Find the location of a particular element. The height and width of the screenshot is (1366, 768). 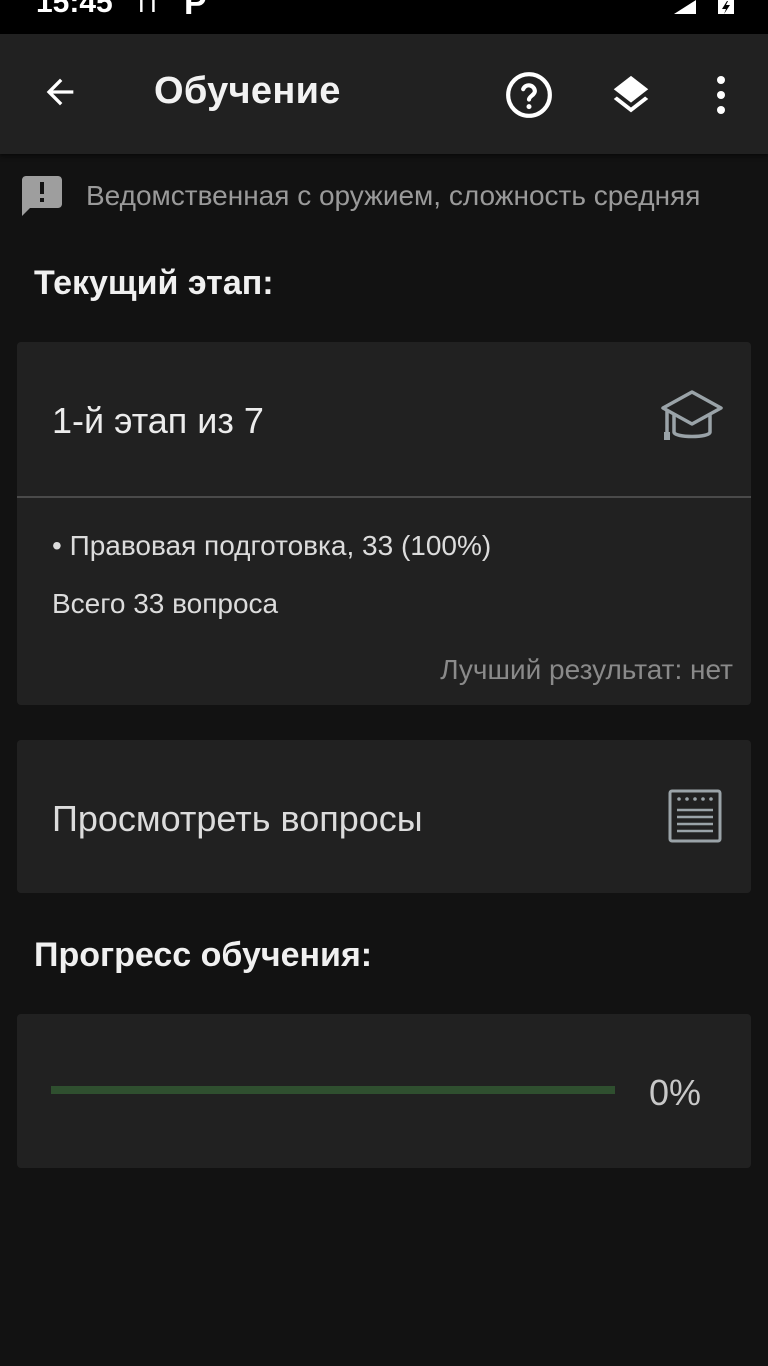

current-stage-heading: Текущий этап: is located at coordinates (154, 283).